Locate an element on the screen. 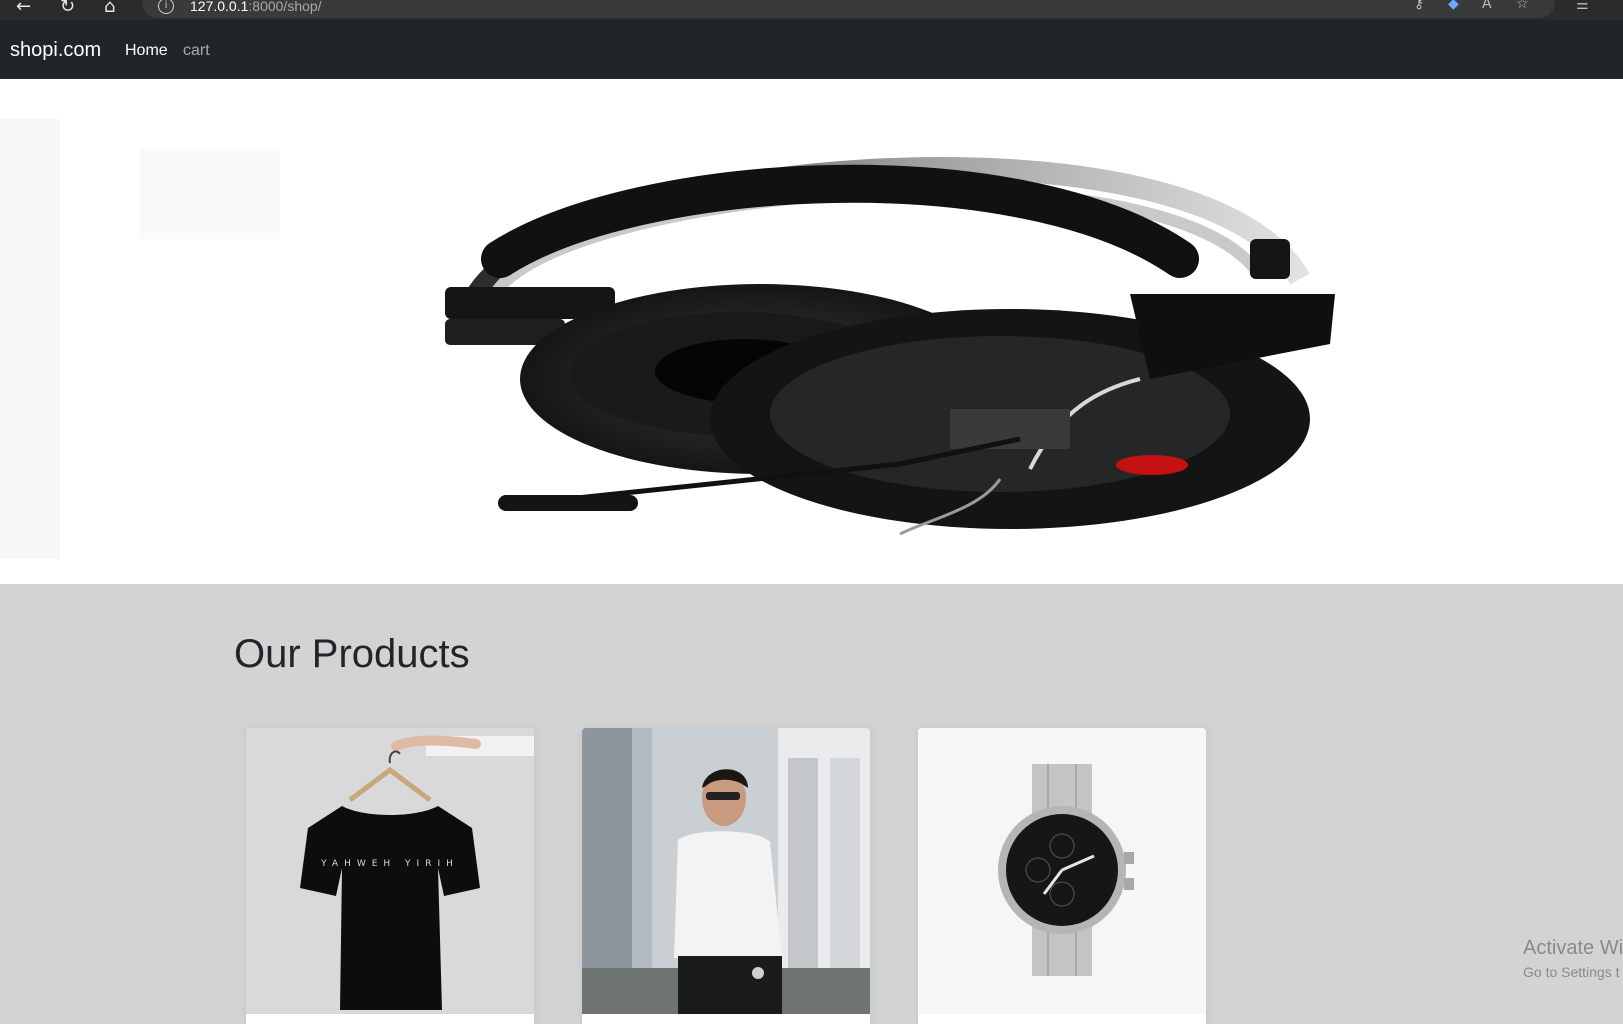  product-card: YAHWEH YIRIH is located at coordinates (390, 876).